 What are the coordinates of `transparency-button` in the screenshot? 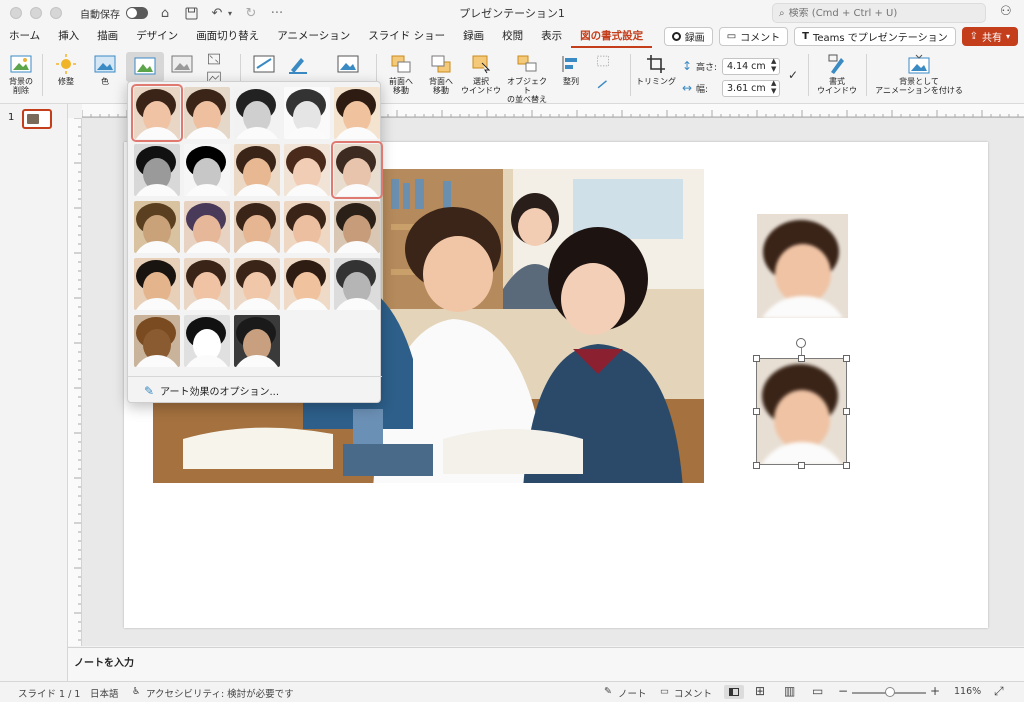 It's located at (182, 65).